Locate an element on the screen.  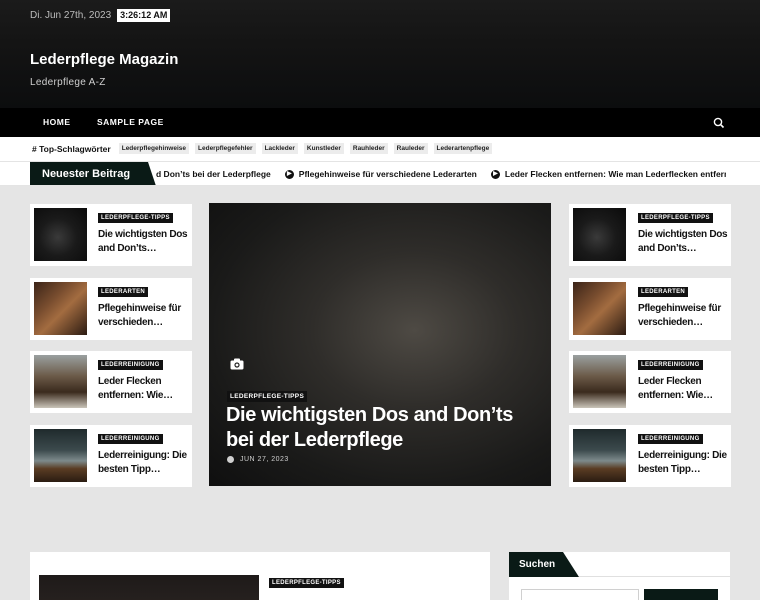
featured-post-category: LEDERPFLEGE-TIPPS is located at coordinates (267, 396).